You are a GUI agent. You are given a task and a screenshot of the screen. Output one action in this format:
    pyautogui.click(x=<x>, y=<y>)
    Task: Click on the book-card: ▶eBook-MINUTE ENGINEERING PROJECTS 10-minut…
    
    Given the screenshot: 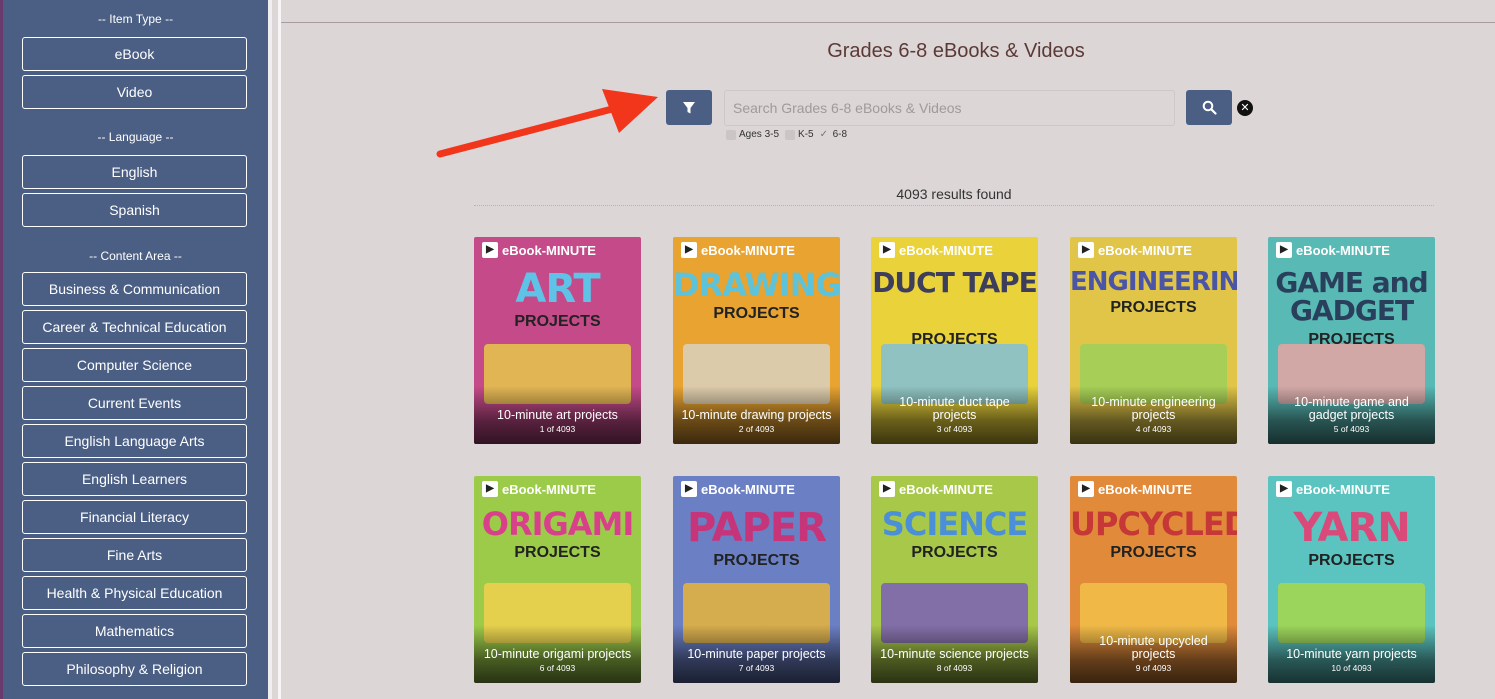 What is the action you would take?
    pyautogui.click(x=1153, y=340)
    